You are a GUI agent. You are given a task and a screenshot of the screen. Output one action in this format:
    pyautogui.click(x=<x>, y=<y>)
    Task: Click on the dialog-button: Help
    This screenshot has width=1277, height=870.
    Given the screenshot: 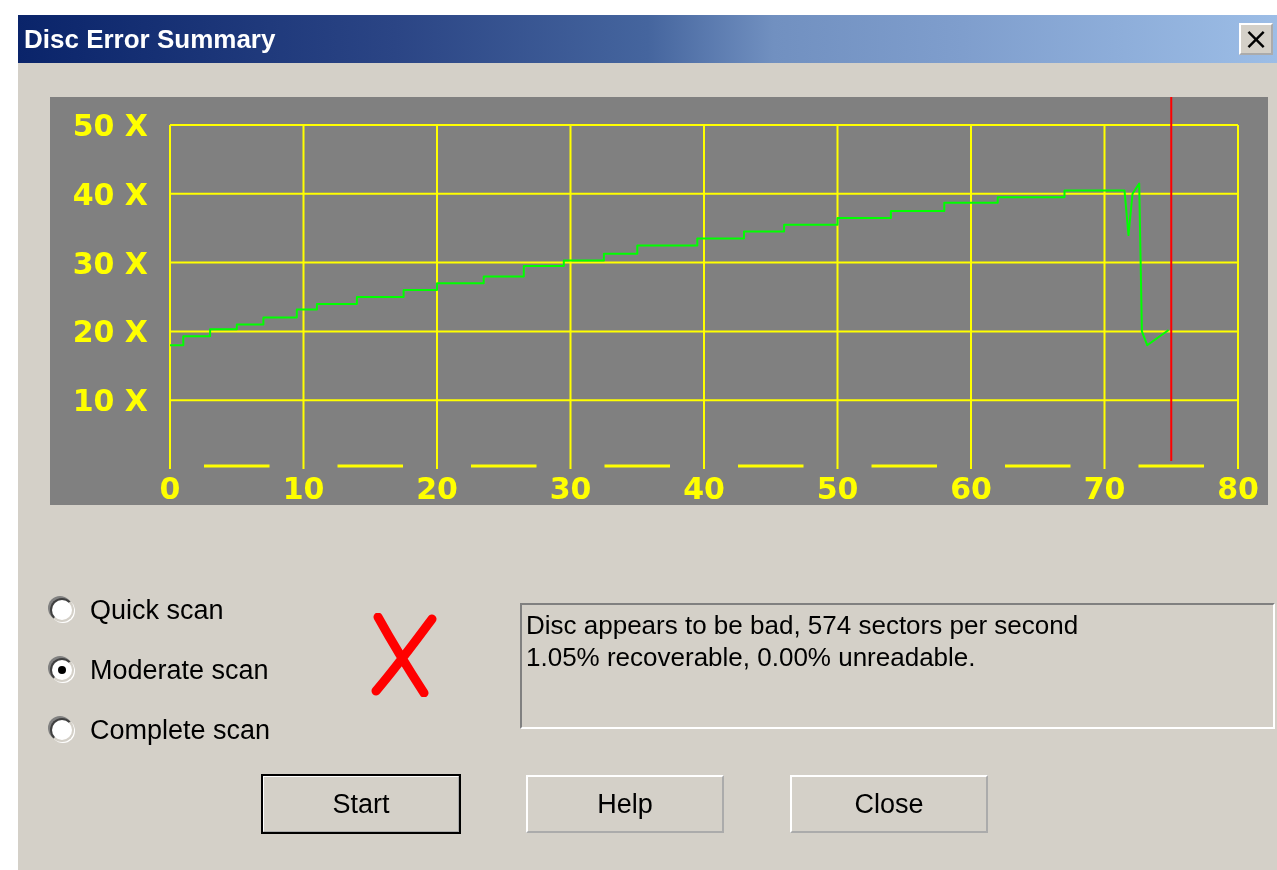 What is the action you would take?
    pyautogui.click(x=625, y=804)
    